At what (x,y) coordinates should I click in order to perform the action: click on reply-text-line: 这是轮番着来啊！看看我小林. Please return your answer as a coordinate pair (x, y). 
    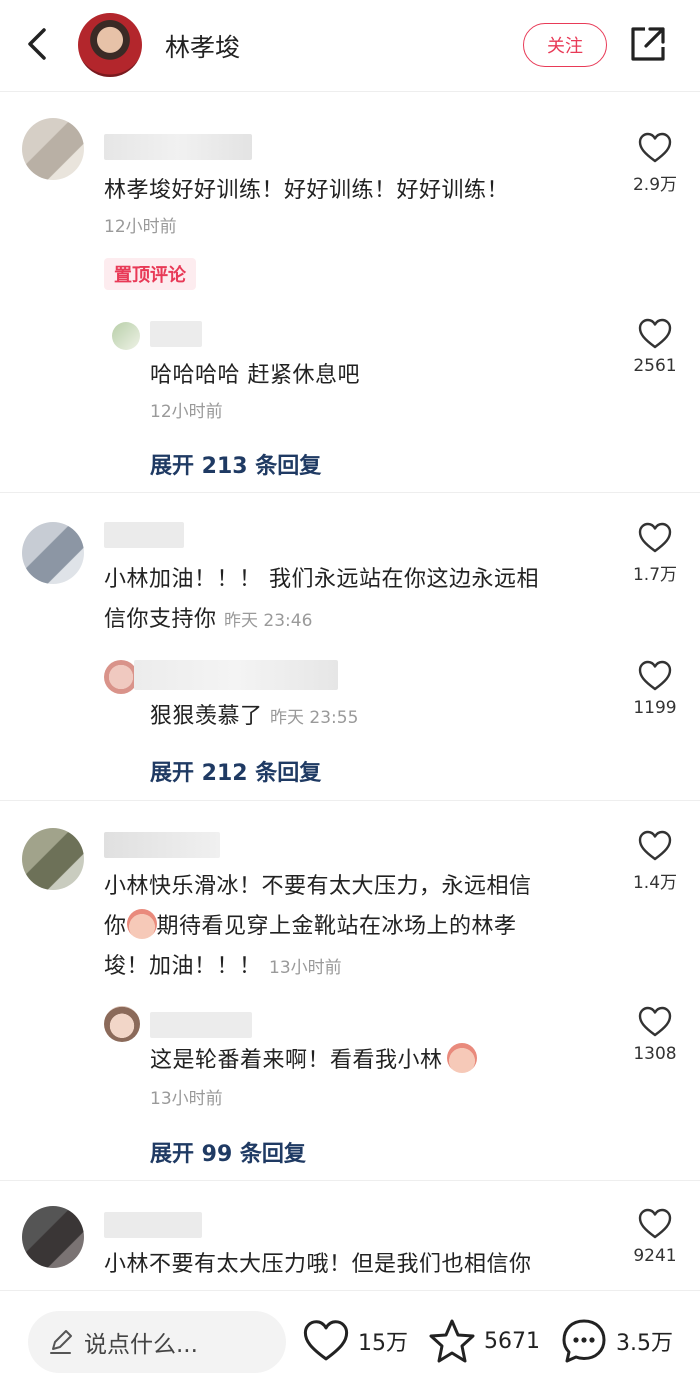
    Looking at the image, I should click on (313, 1061).